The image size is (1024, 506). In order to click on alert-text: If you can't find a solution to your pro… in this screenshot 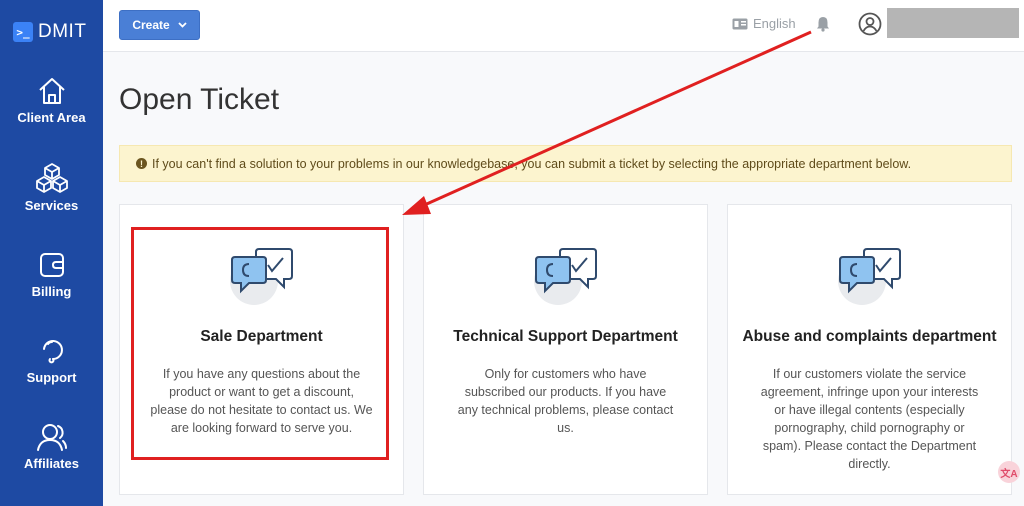, I will do `click(532, 163)`.